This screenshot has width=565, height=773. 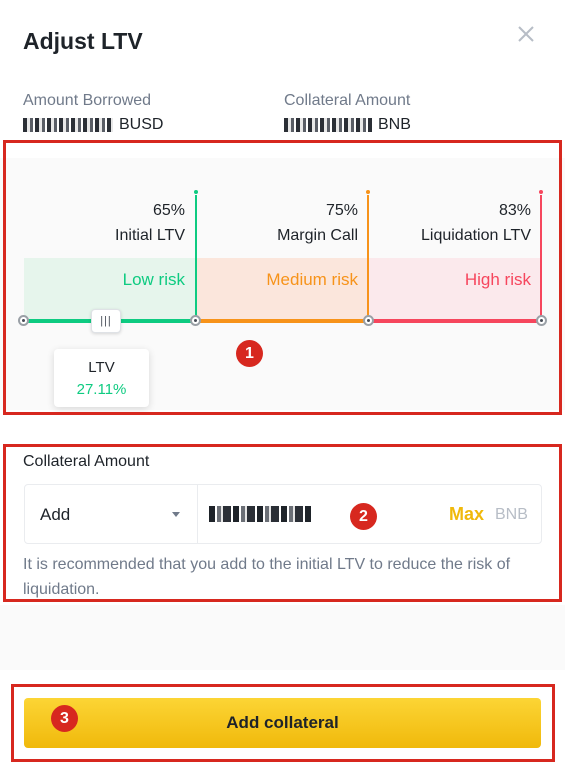 I want to click on close-icon, so click(x=526, y=34).